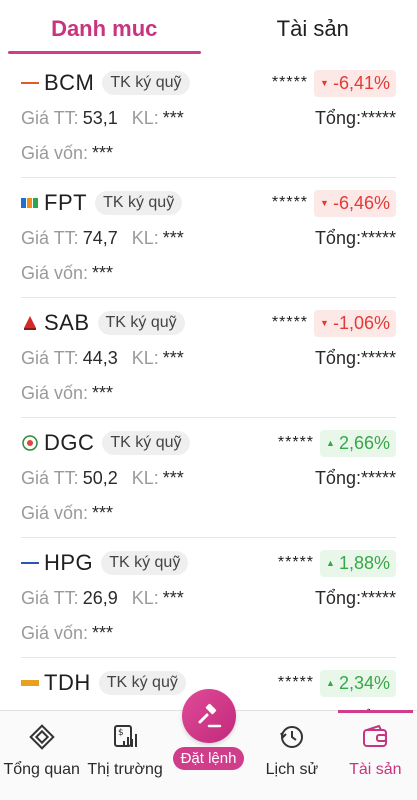  Describe the element at coordinates (69, 82) in the screenshot. I see `ticker-symbol: BCM` at that location.